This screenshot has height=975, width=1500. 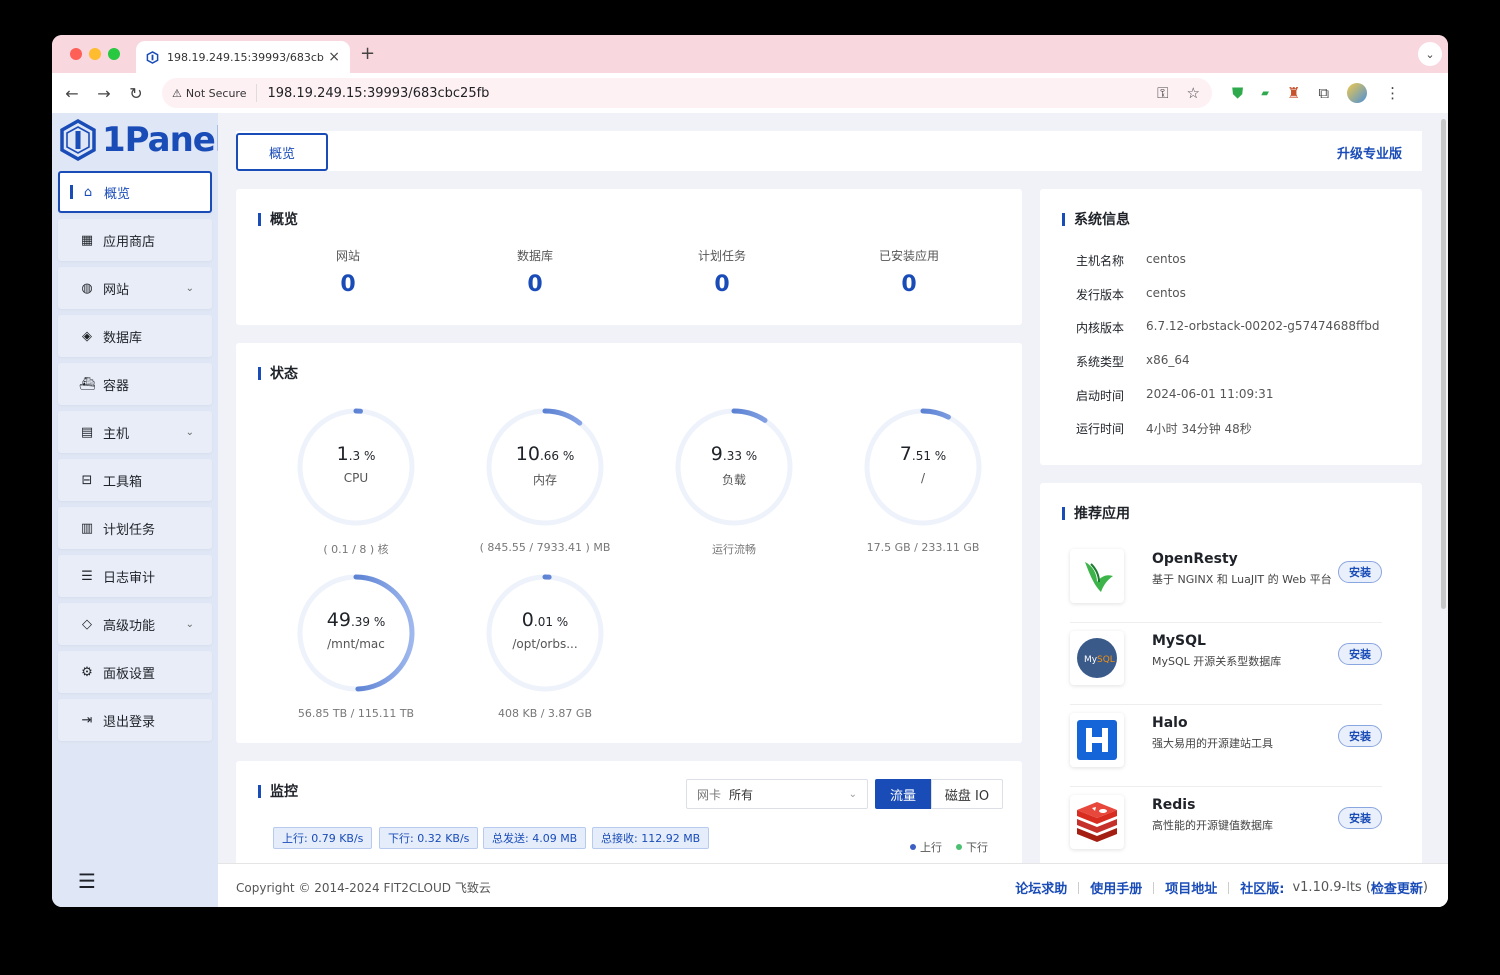 What do you see at coordinates (117, 194) in the screenshot?
I see `sidebar-item-label: 概览` at bounding box center [117, 194].